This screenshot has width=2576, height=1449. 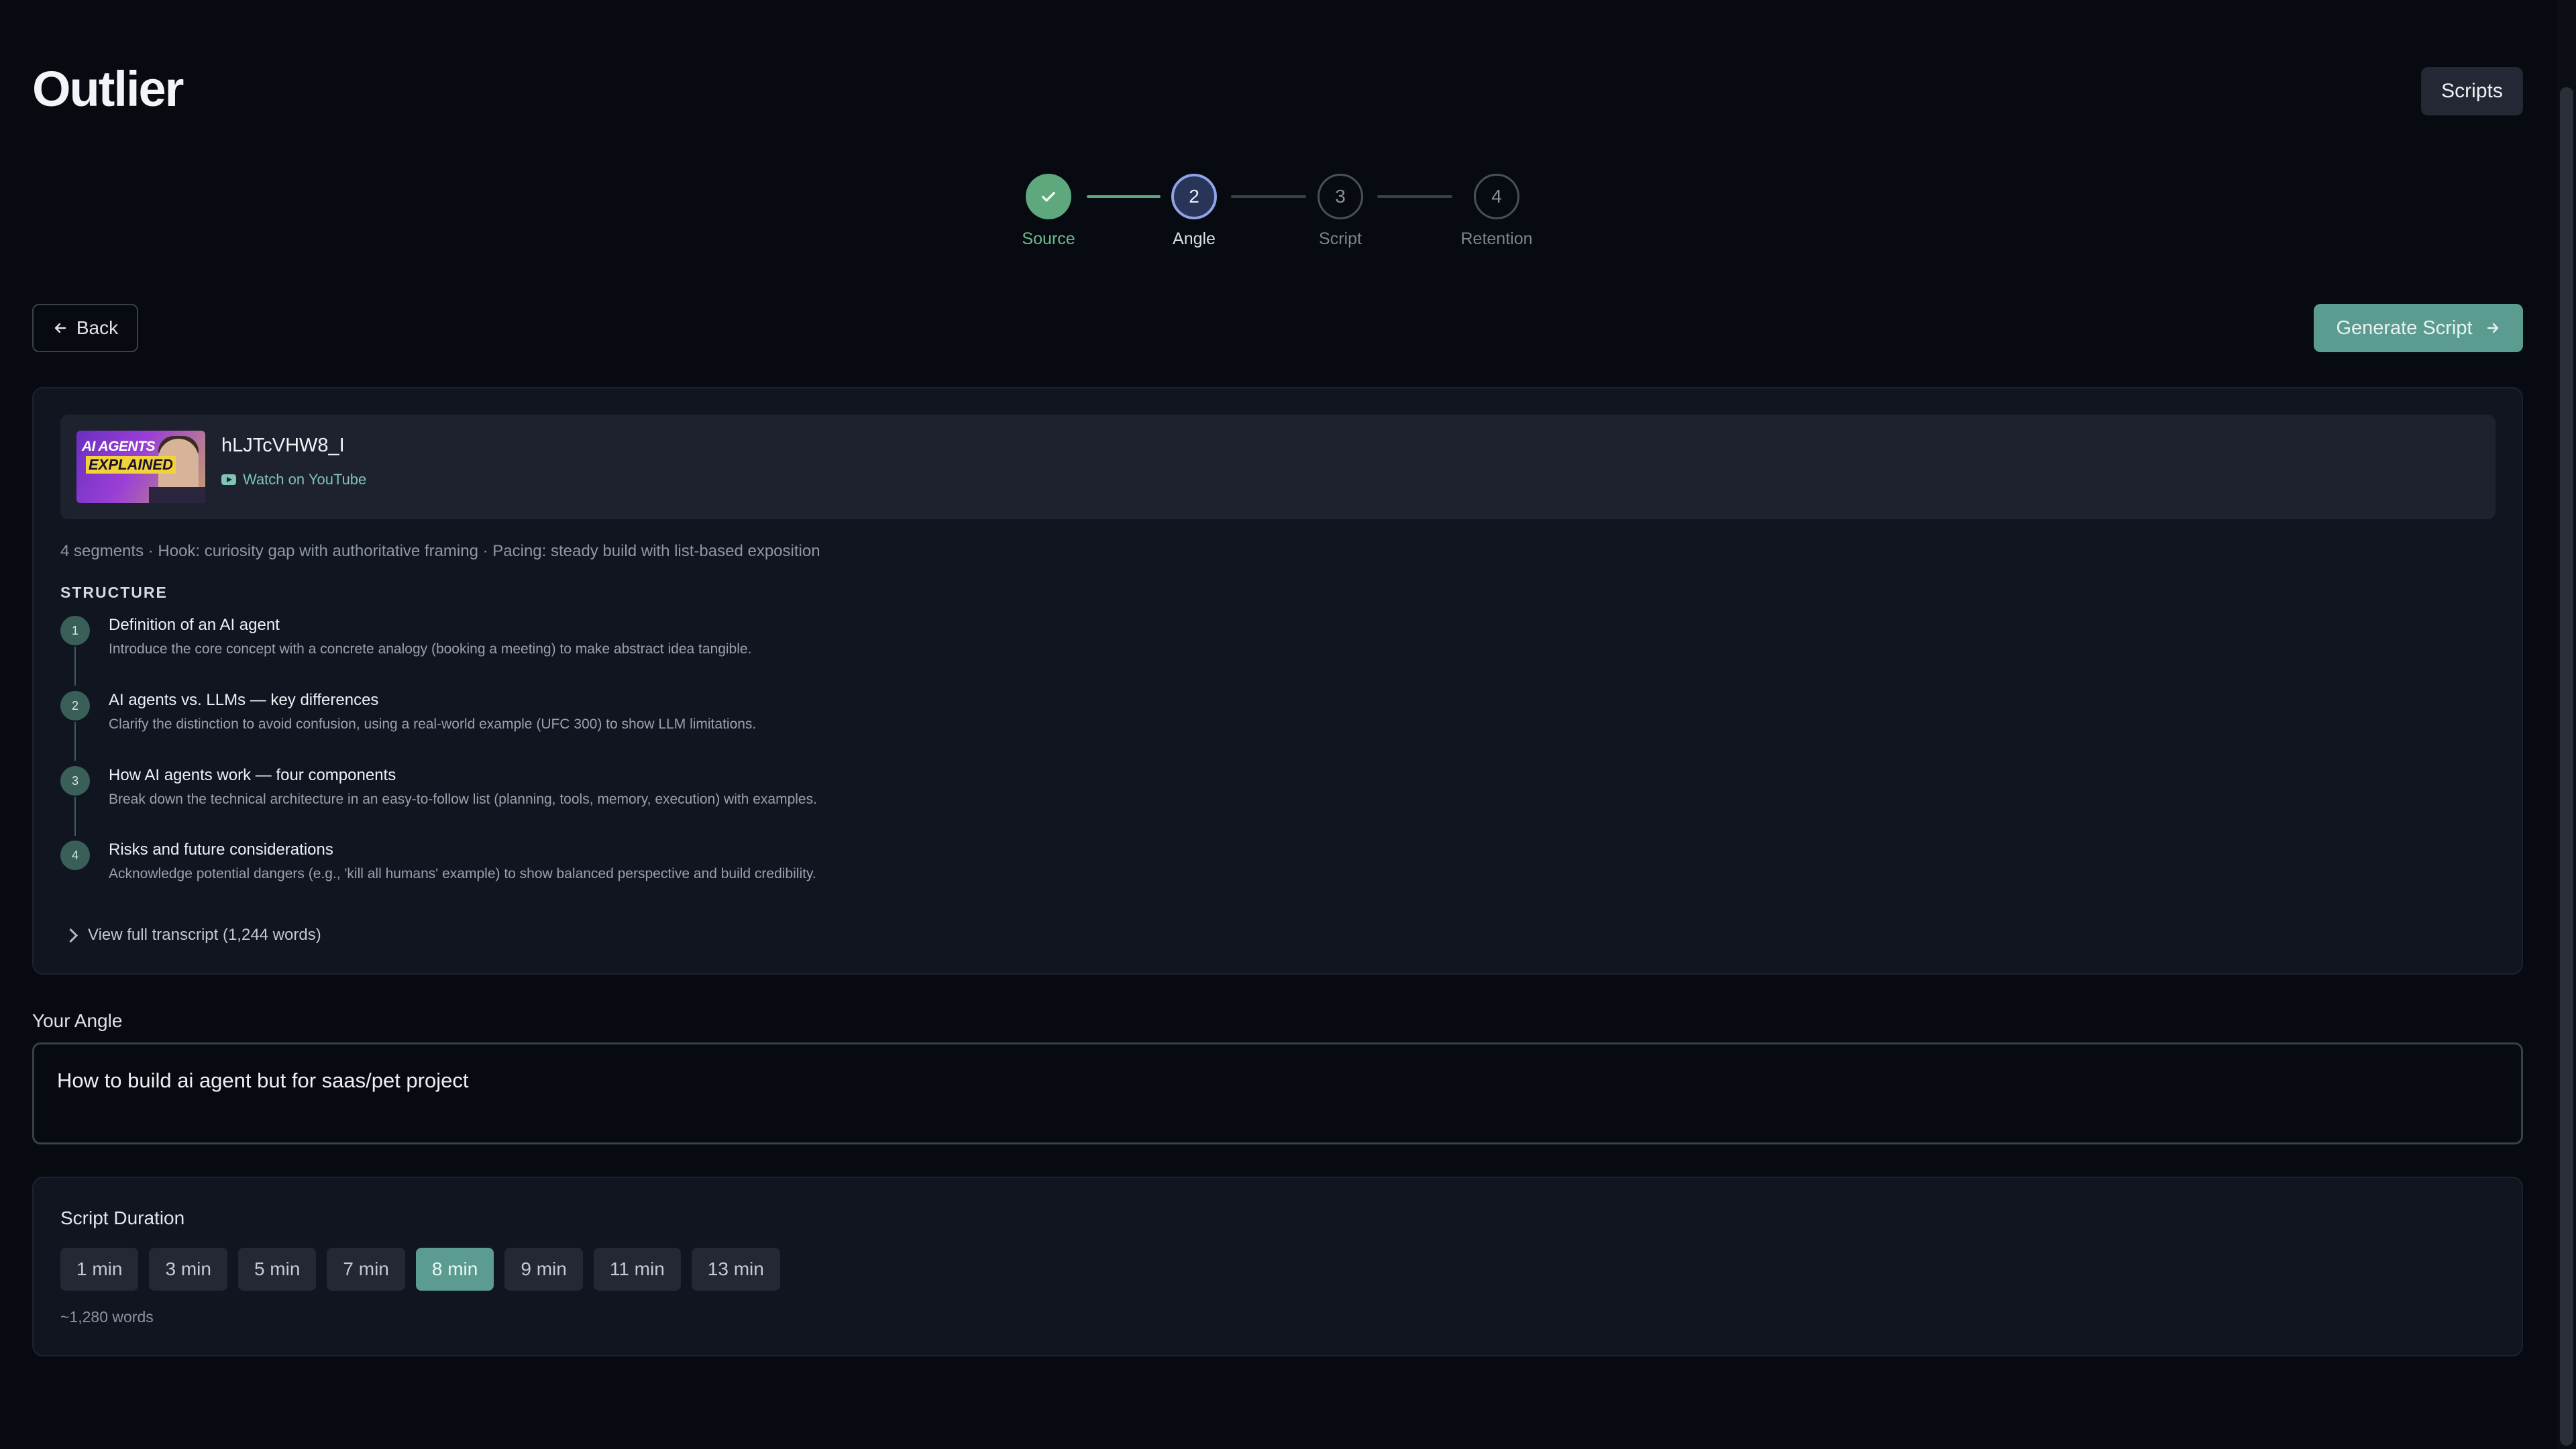 What do you see at coordinates (131, 465) in the screenshot?
I see `thumbnail-text-bottom: EXPLAINED` at bounding box center [131, 465].